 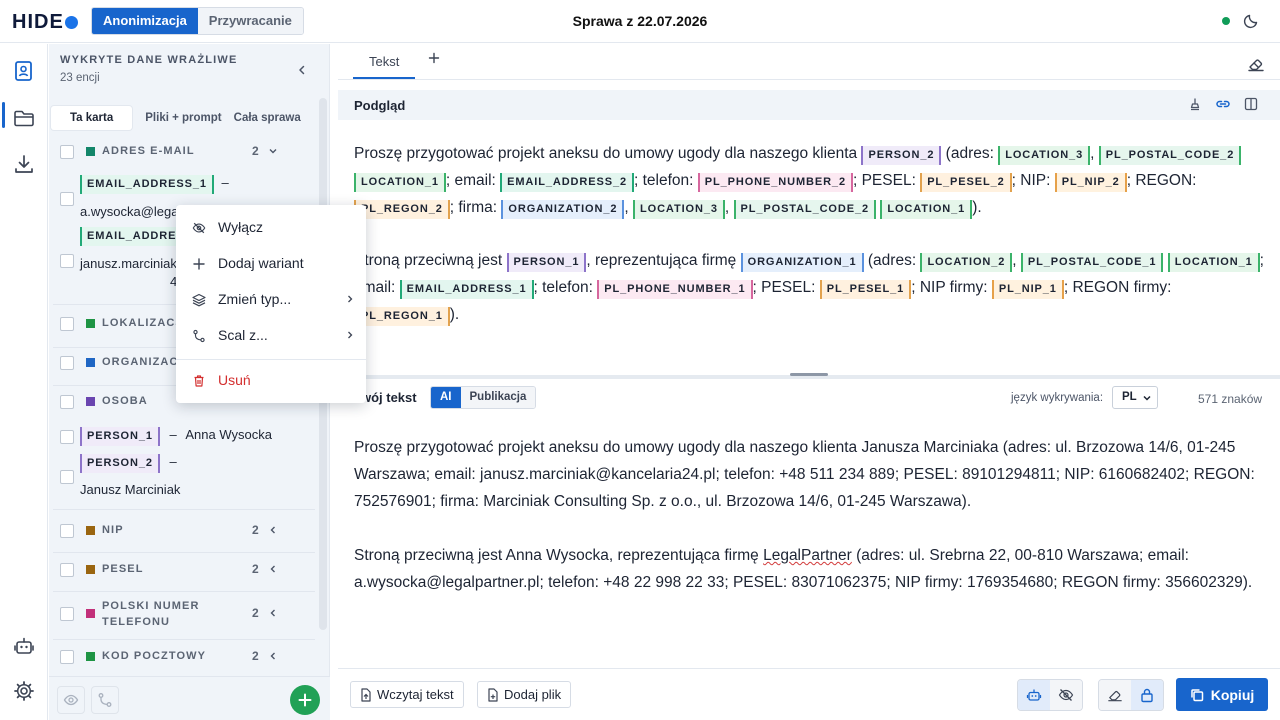 What do you see at coordinates (183, 570) in the screenshot?
I see `category-pesel: PESEL 2` at bounding box center [183, 570].